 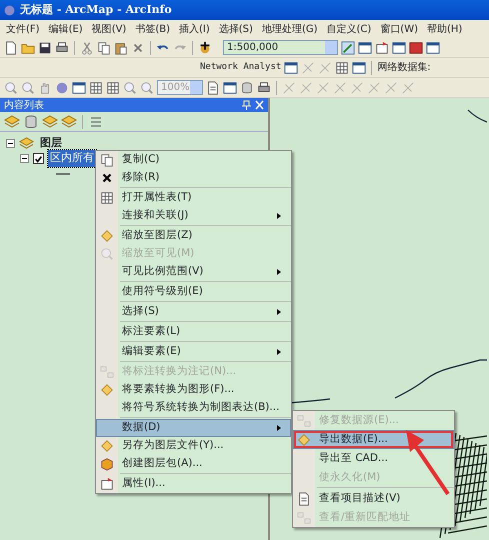 I want to click on tree-item: 图层, so click(x=51, y=143).